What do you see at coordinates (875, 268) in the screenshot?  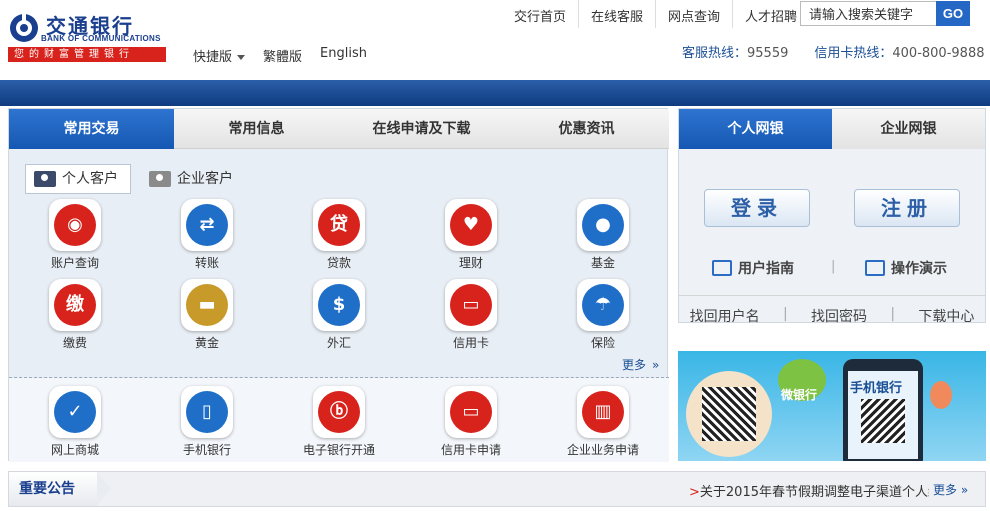 I see `monitor-demo-icon` at bounding box center [875, 268].